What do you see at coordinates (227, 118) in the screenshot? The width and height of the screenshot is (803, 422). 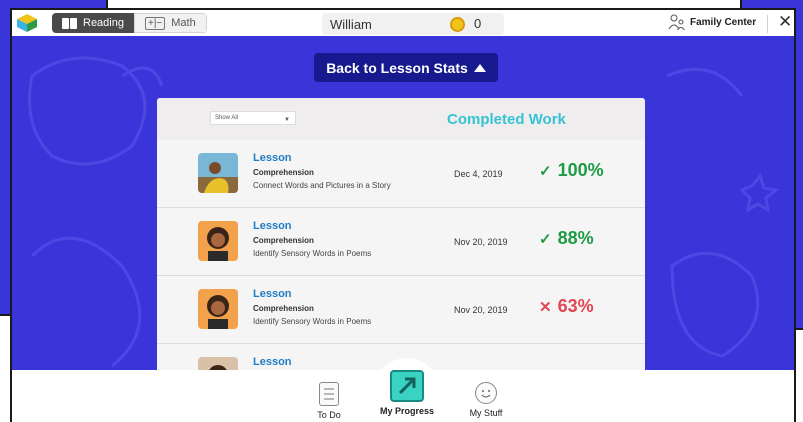 I see `filter-value: Show All` at bounding box center [227, 118].